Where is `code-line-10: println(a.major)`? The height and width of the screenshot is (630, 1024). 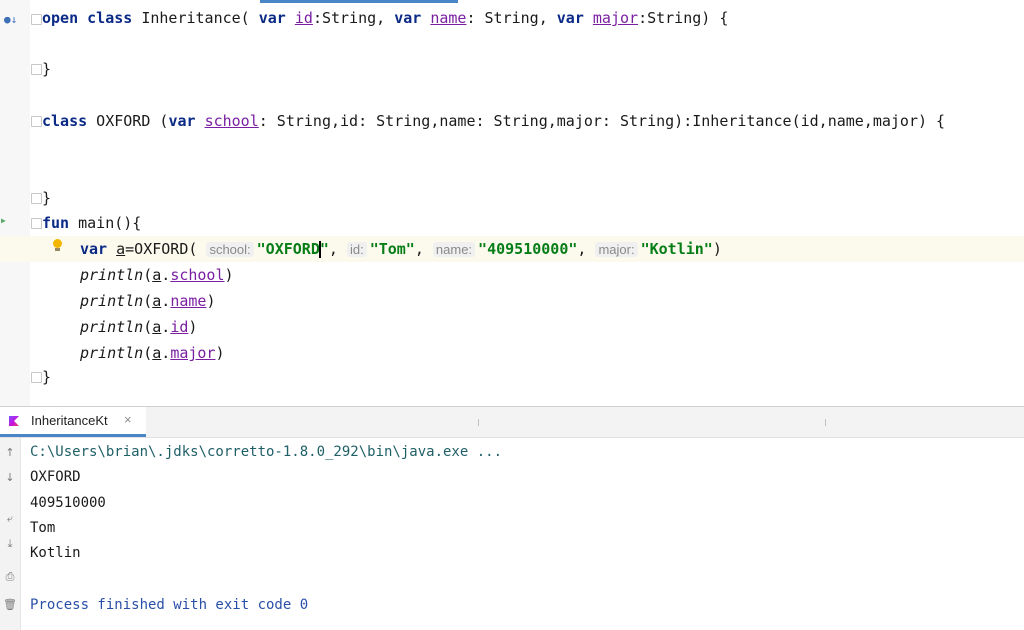 code-line-10: println(a.major) is located at coordinates (152, 353).